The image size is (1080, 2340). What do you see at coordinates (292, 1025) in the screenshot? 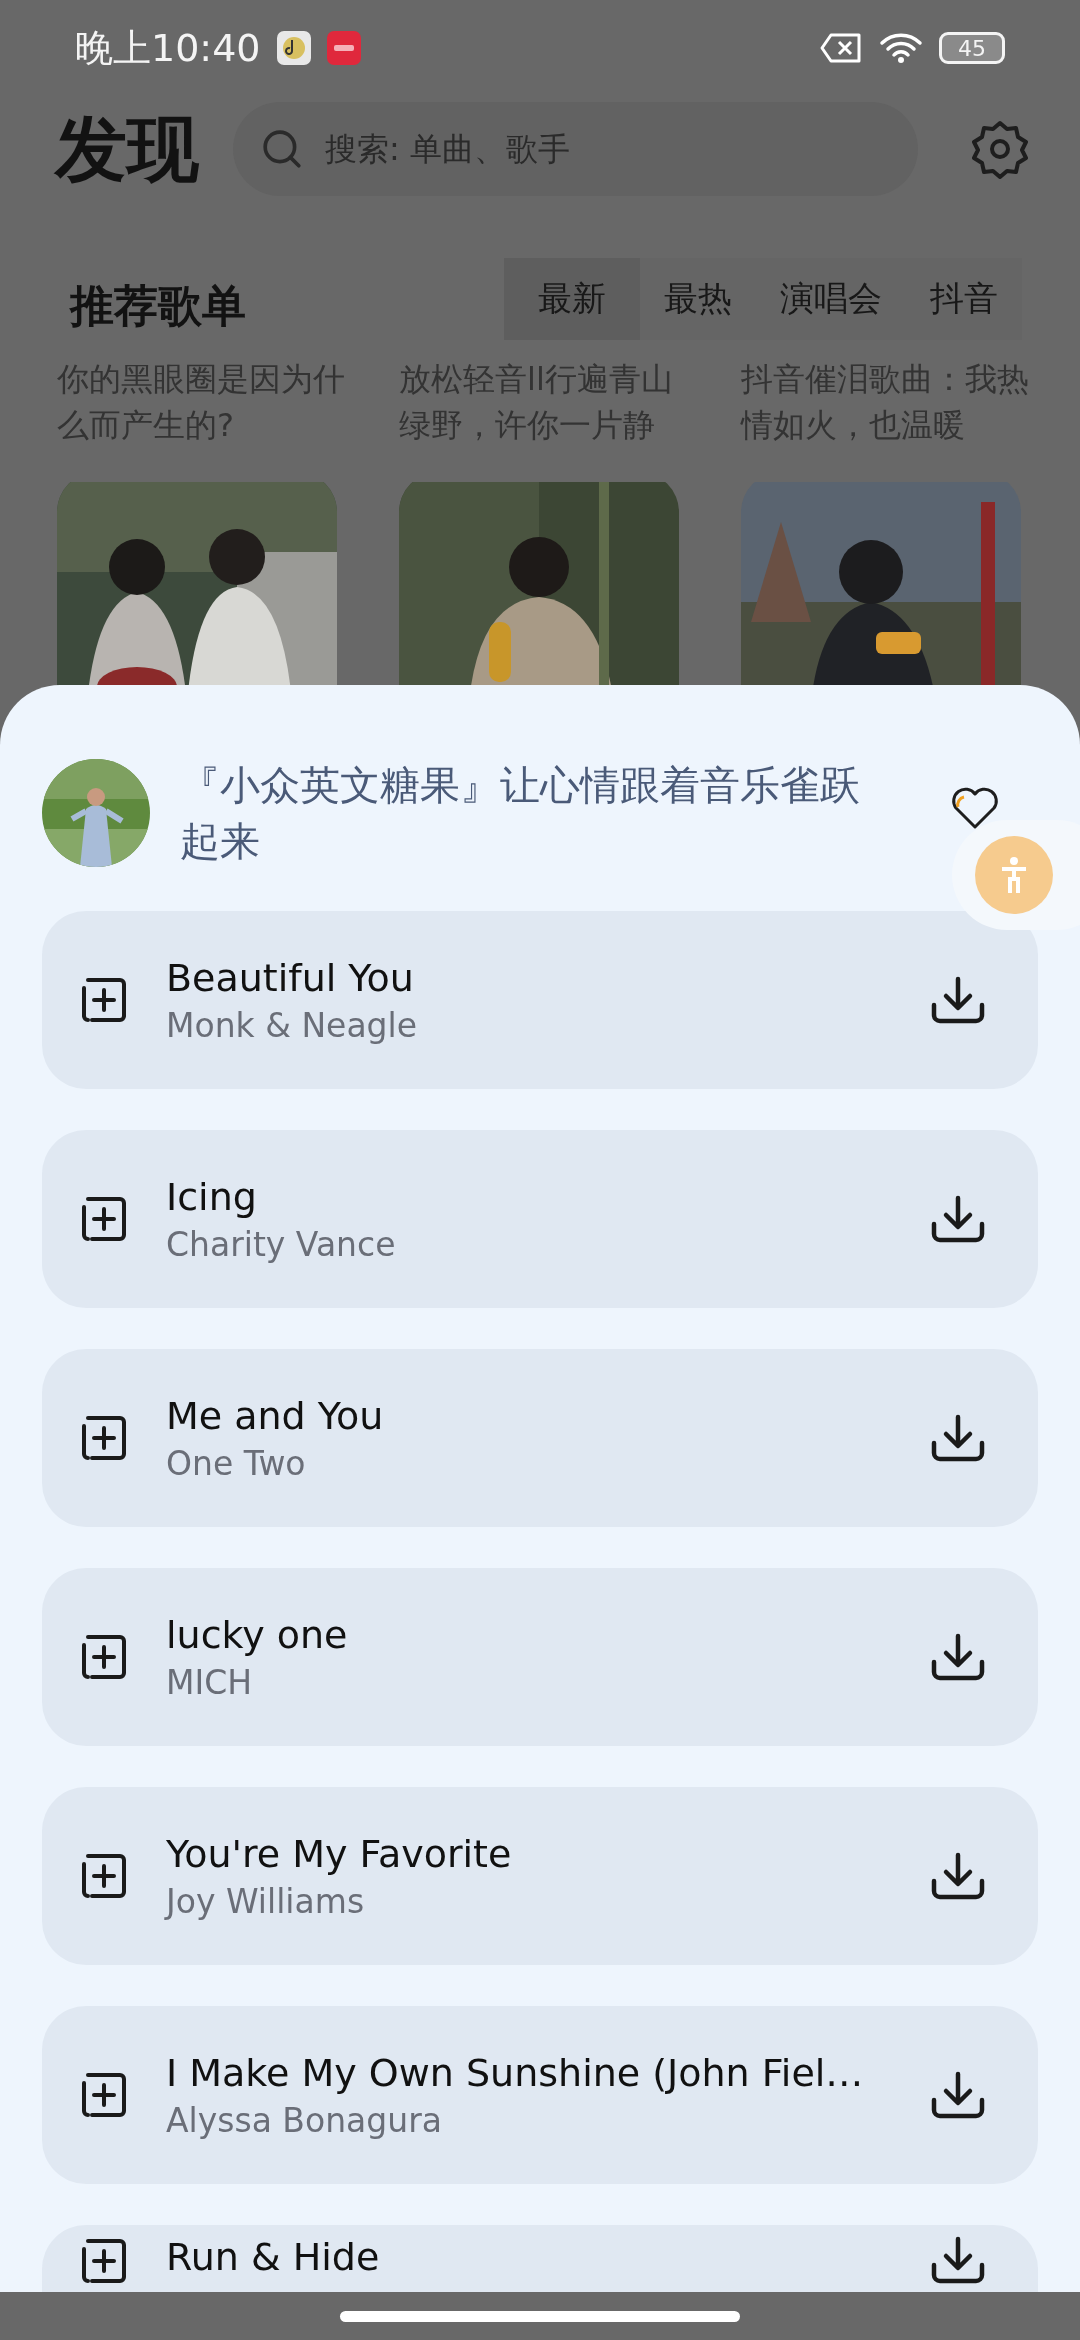
I see `song-artist: Monk & Neagle` at bounding box center [292, 1025].